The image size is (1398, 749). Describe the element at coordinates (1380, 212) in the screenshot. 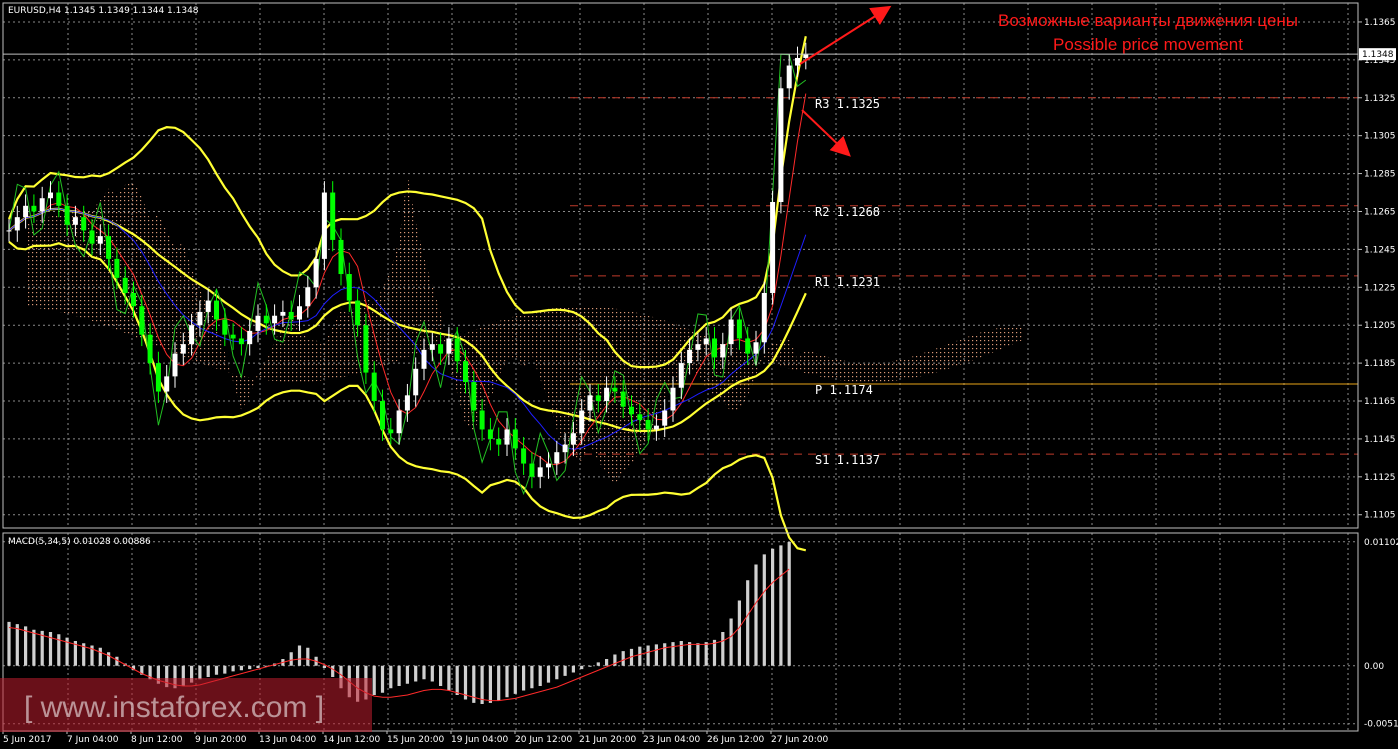

I see `price-tick-label: 1.1265` at that location.